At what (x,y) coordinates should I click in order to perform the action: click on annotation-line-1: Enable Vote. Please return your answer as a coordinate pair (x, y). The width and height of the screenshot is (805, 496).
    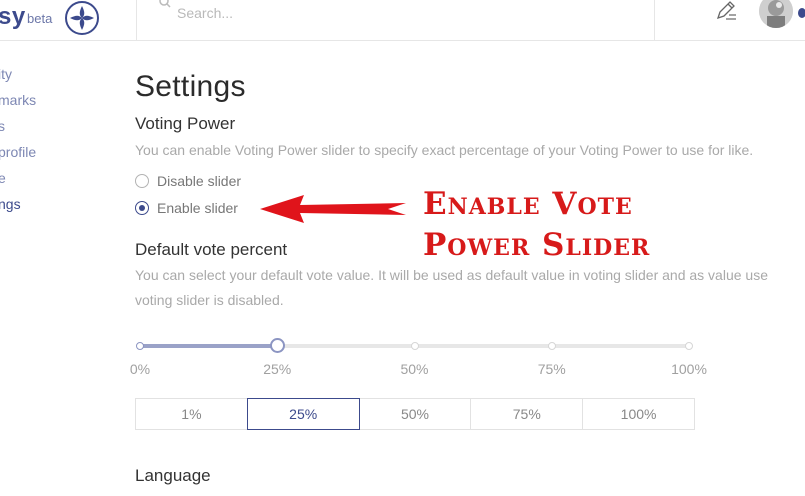
    Looking at the image, I should click on (528, 204).